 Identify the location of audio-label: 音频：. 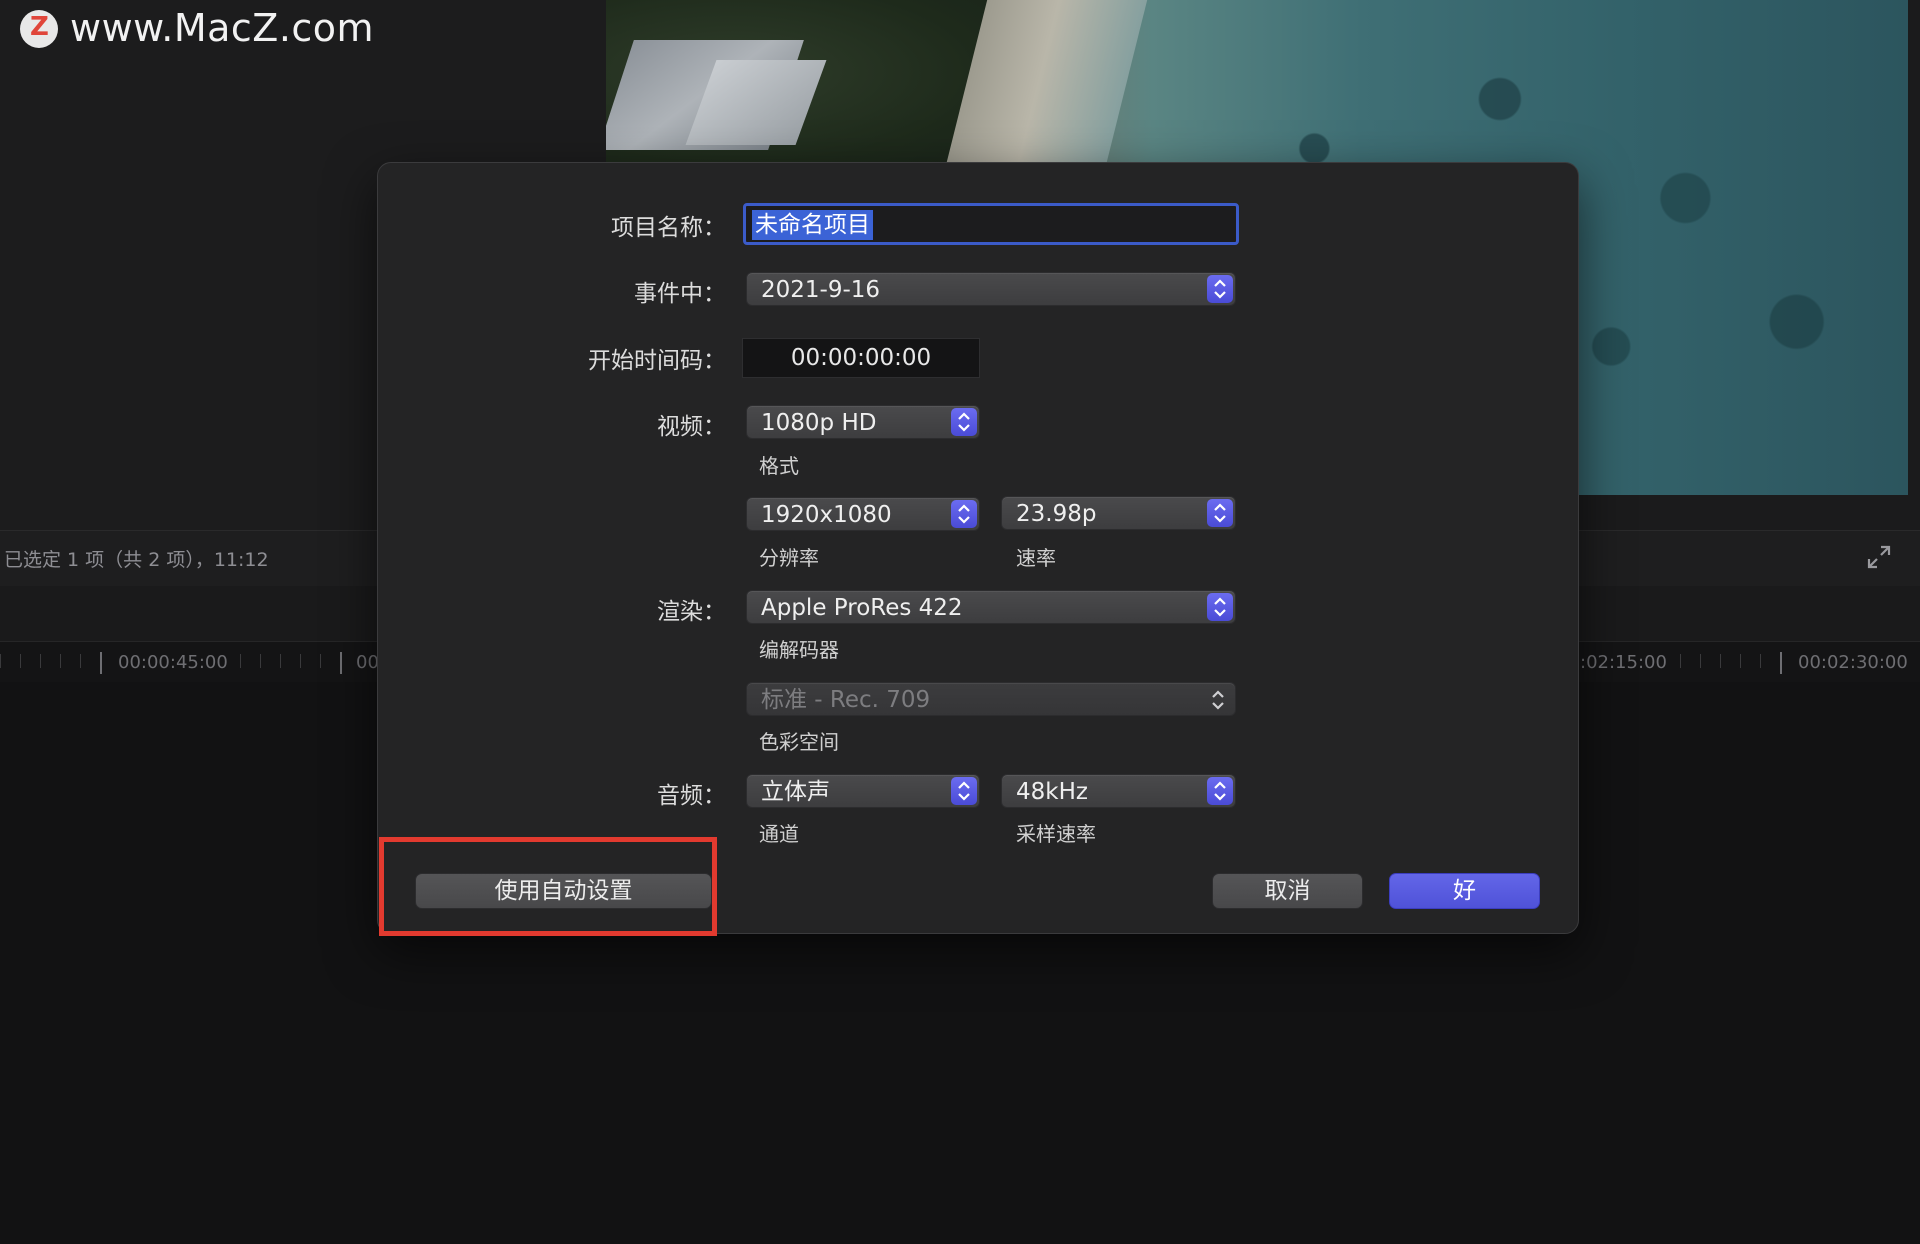
(691, 796).